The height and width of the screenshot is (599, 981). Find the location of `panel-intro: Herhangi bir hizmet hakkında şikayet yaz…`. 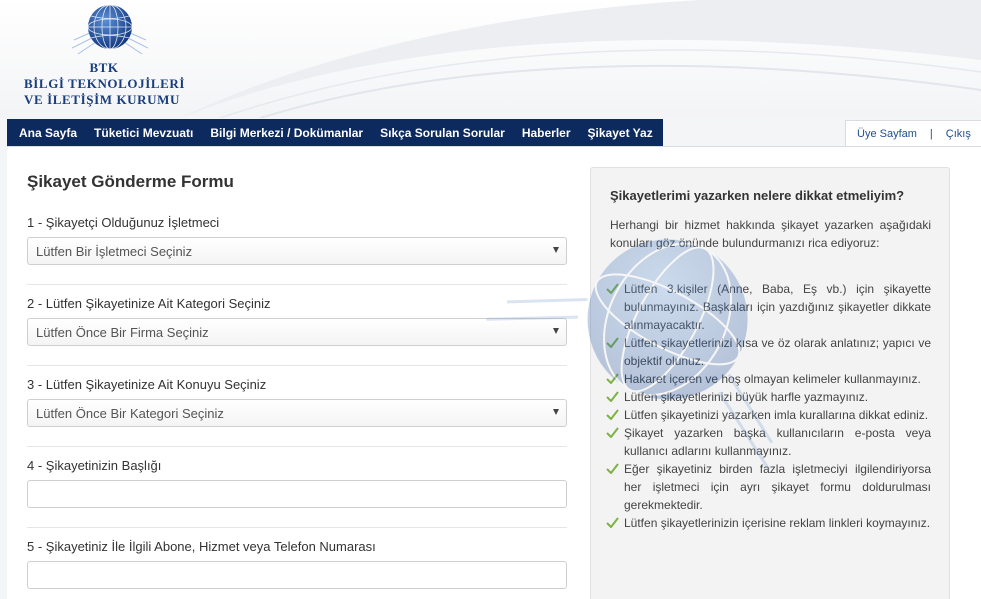

panel-intro: Herhangi bir hizmet hakkında şikayet yaz… is located at coordinates (770, 234).